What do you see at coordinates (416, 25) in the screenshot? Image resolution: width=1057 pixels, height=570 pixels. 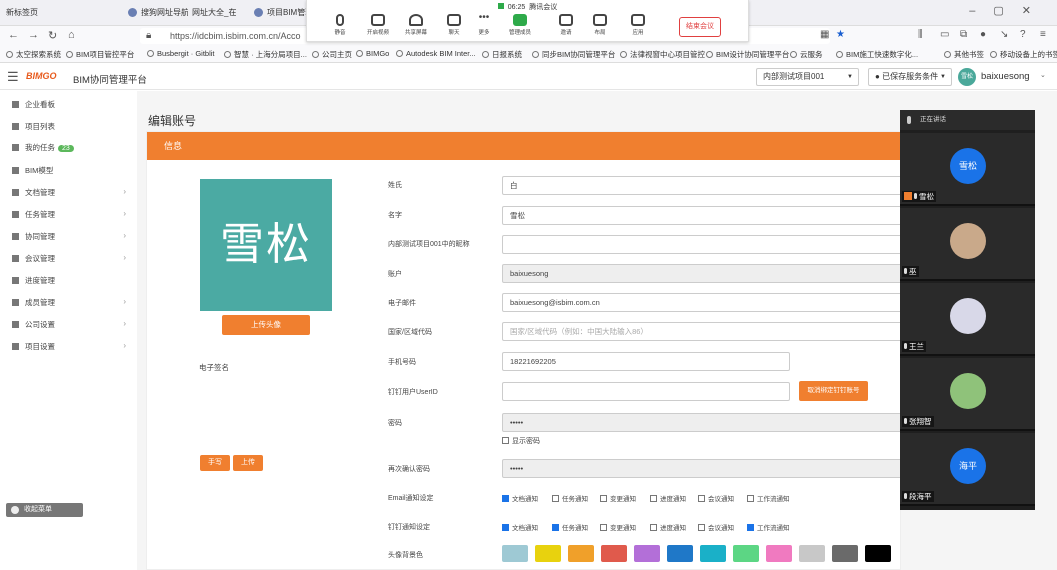 I see `share-screen-button: 共享屏幕` at bounding box center [416, 25].